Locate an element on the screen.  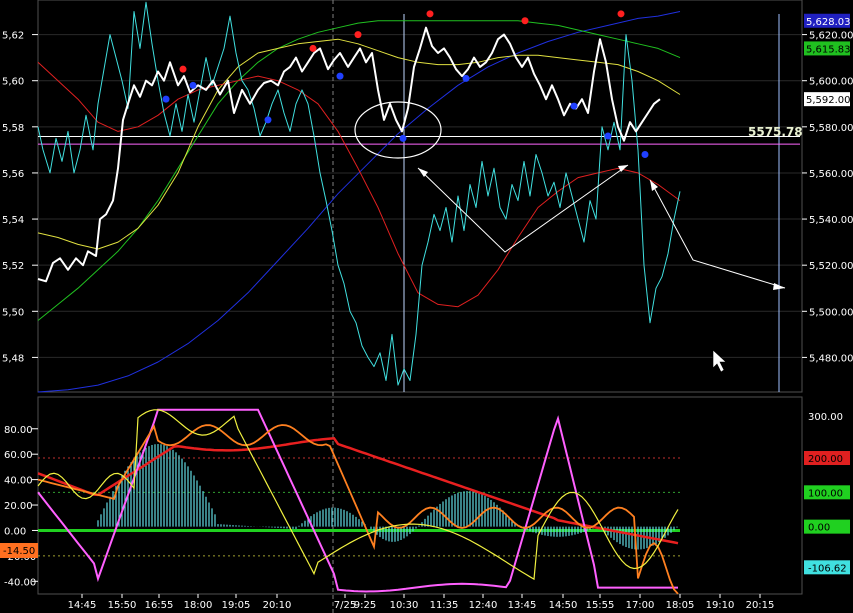
price-y-tick-left: 5,62 is located at coordinates (13, 36).